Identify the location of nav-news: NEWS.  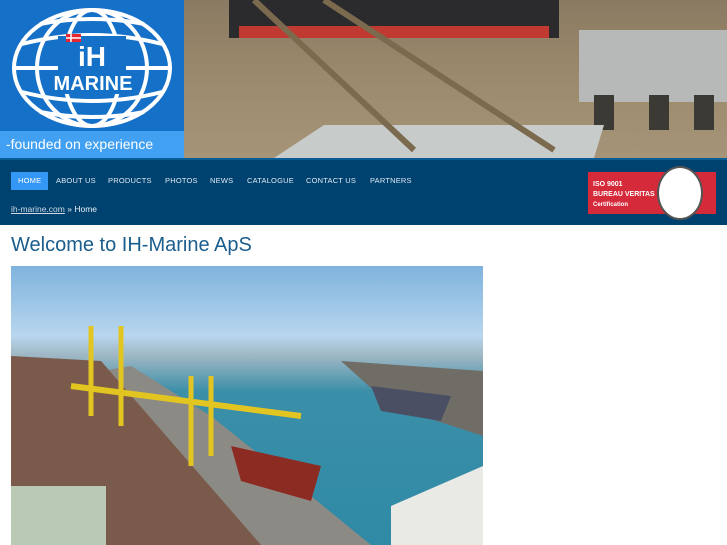
(221, 181).